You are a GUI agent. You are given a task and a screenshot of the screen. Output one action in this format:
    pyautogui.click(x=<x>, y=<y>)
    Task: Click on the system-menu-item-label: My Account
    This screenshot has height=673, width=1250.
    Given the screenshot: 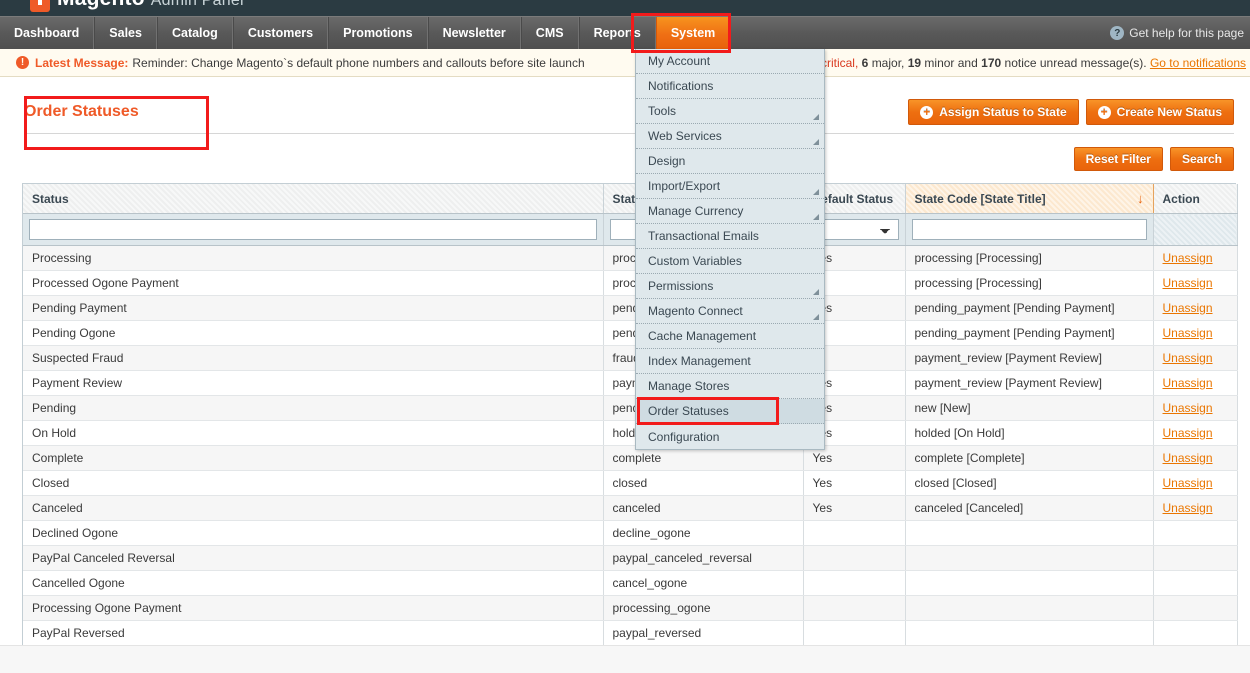 What is the action you would take?
    pyautogui.click(x=679, y=61)
    